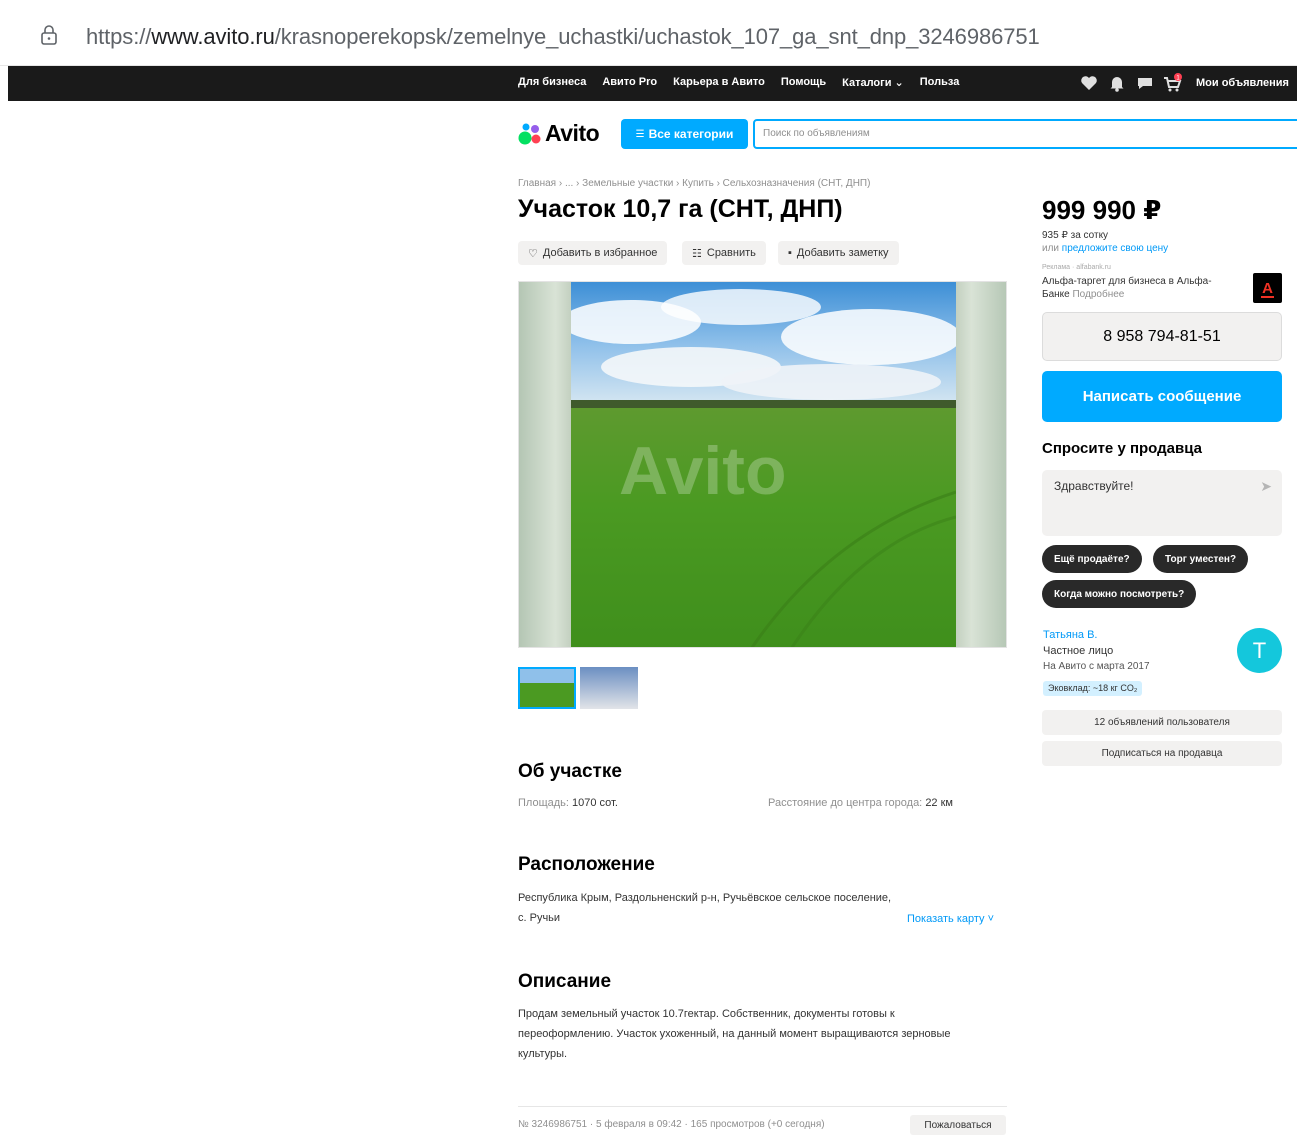  What do you see at coordinates (1070, 635) in the screenshot?
I see `seller-name-link: Татьяна В.` at bounding box center [1070, 635].